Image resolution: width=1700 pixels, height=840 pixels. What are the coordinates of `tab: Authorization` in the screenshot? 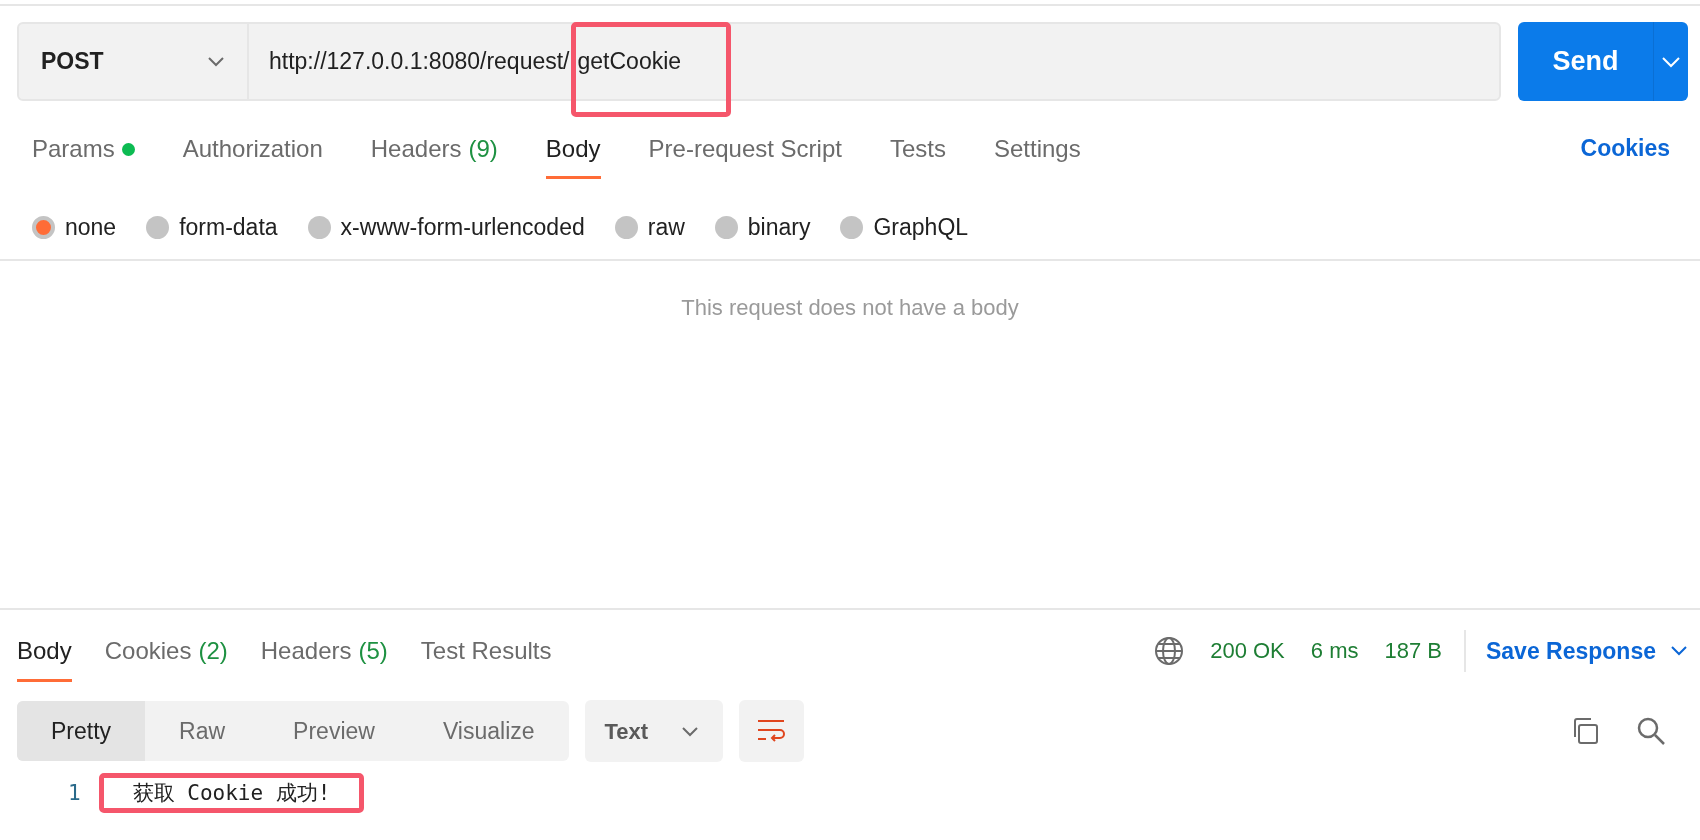 It's located at (252, 148).